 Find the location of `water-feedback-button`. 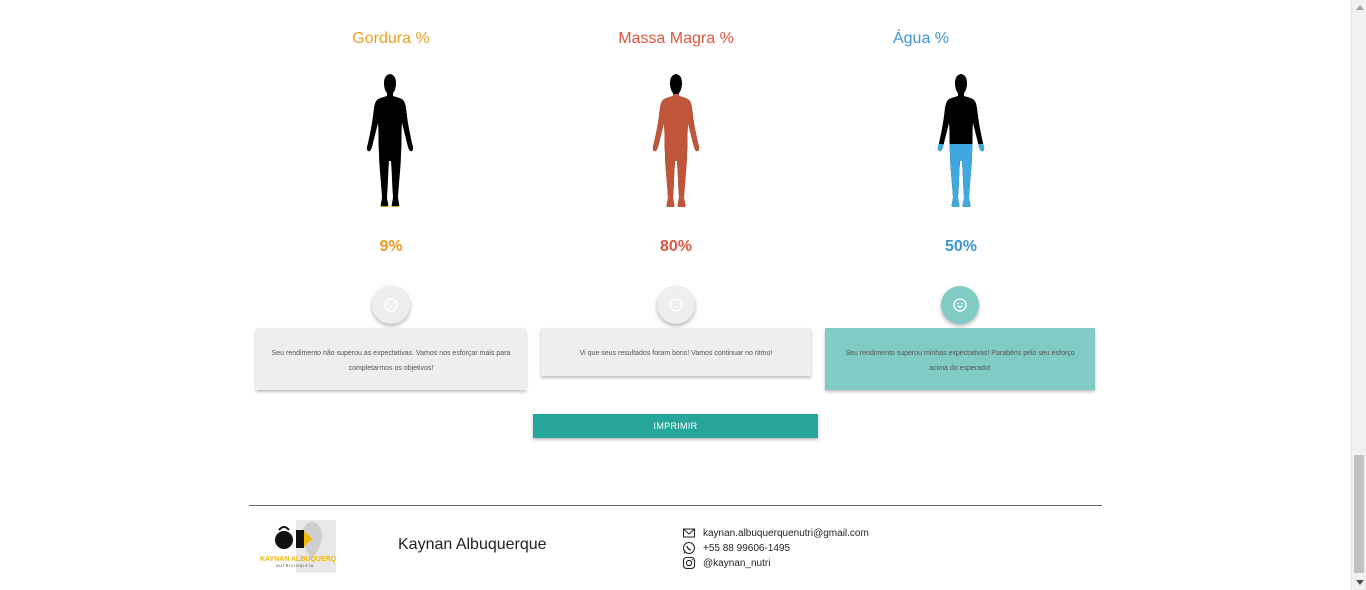

water-feedback-button is located at coordinates (960, 305).